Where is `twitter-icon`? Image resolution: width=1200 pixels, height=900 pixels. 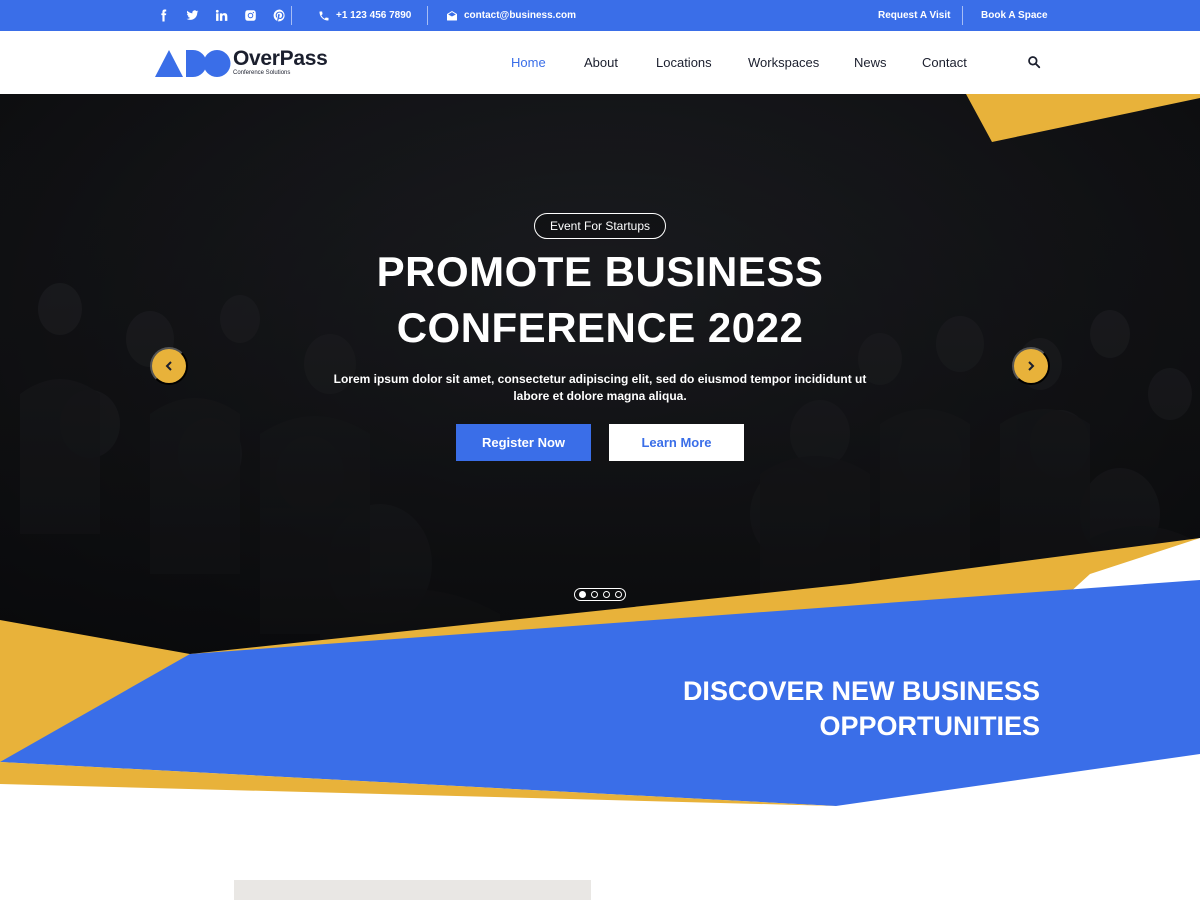
twitter-icon is located at coordinates (192, 15).